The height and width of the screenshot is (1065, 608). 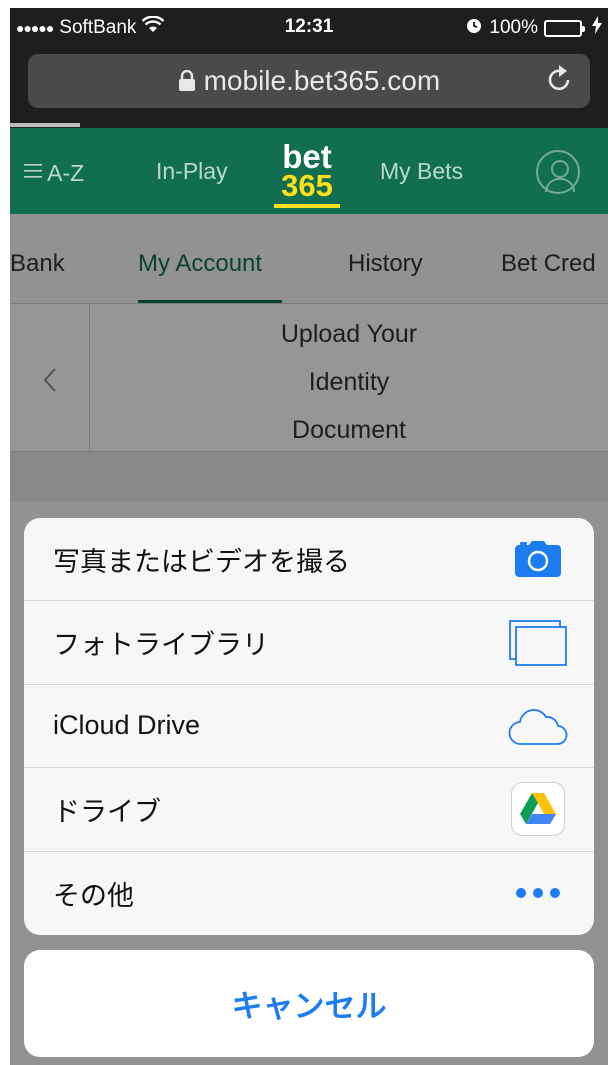 I want to click on action-photo-library: フォトライブラリ, so click(x=309, y=643).